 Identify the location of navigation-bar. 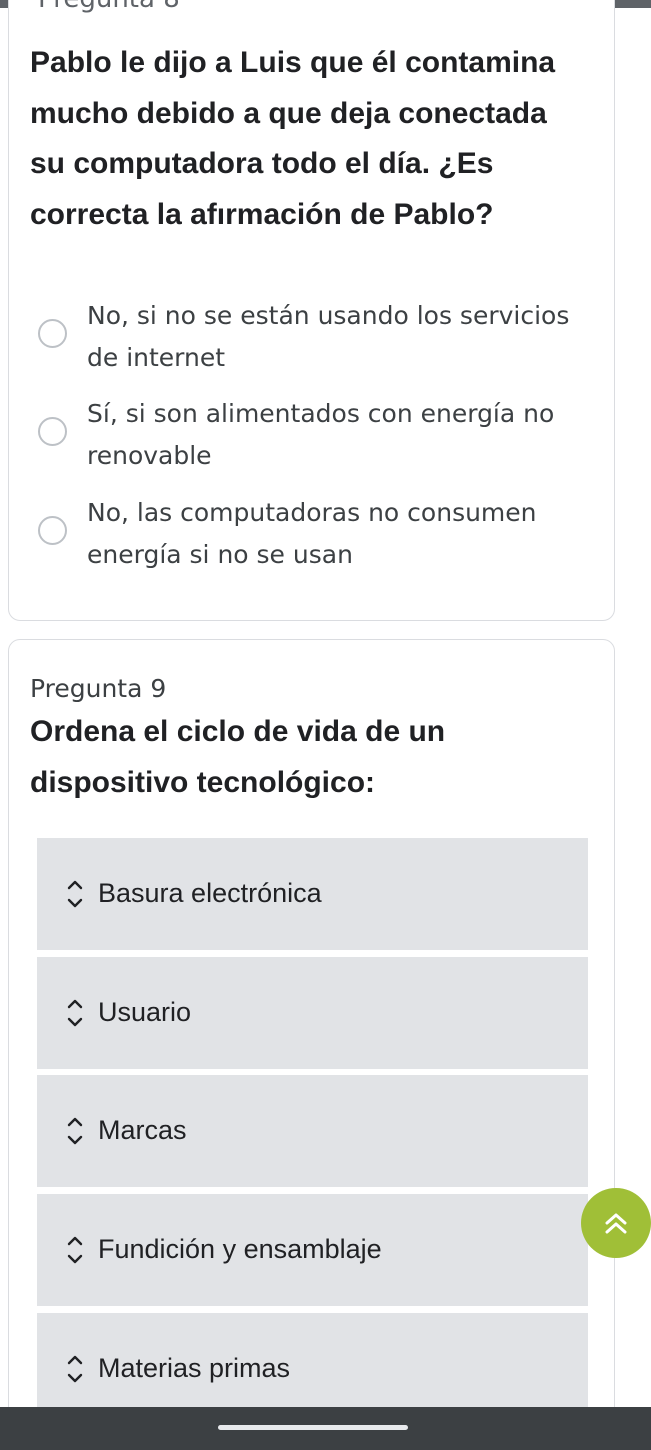
(325, 1428).